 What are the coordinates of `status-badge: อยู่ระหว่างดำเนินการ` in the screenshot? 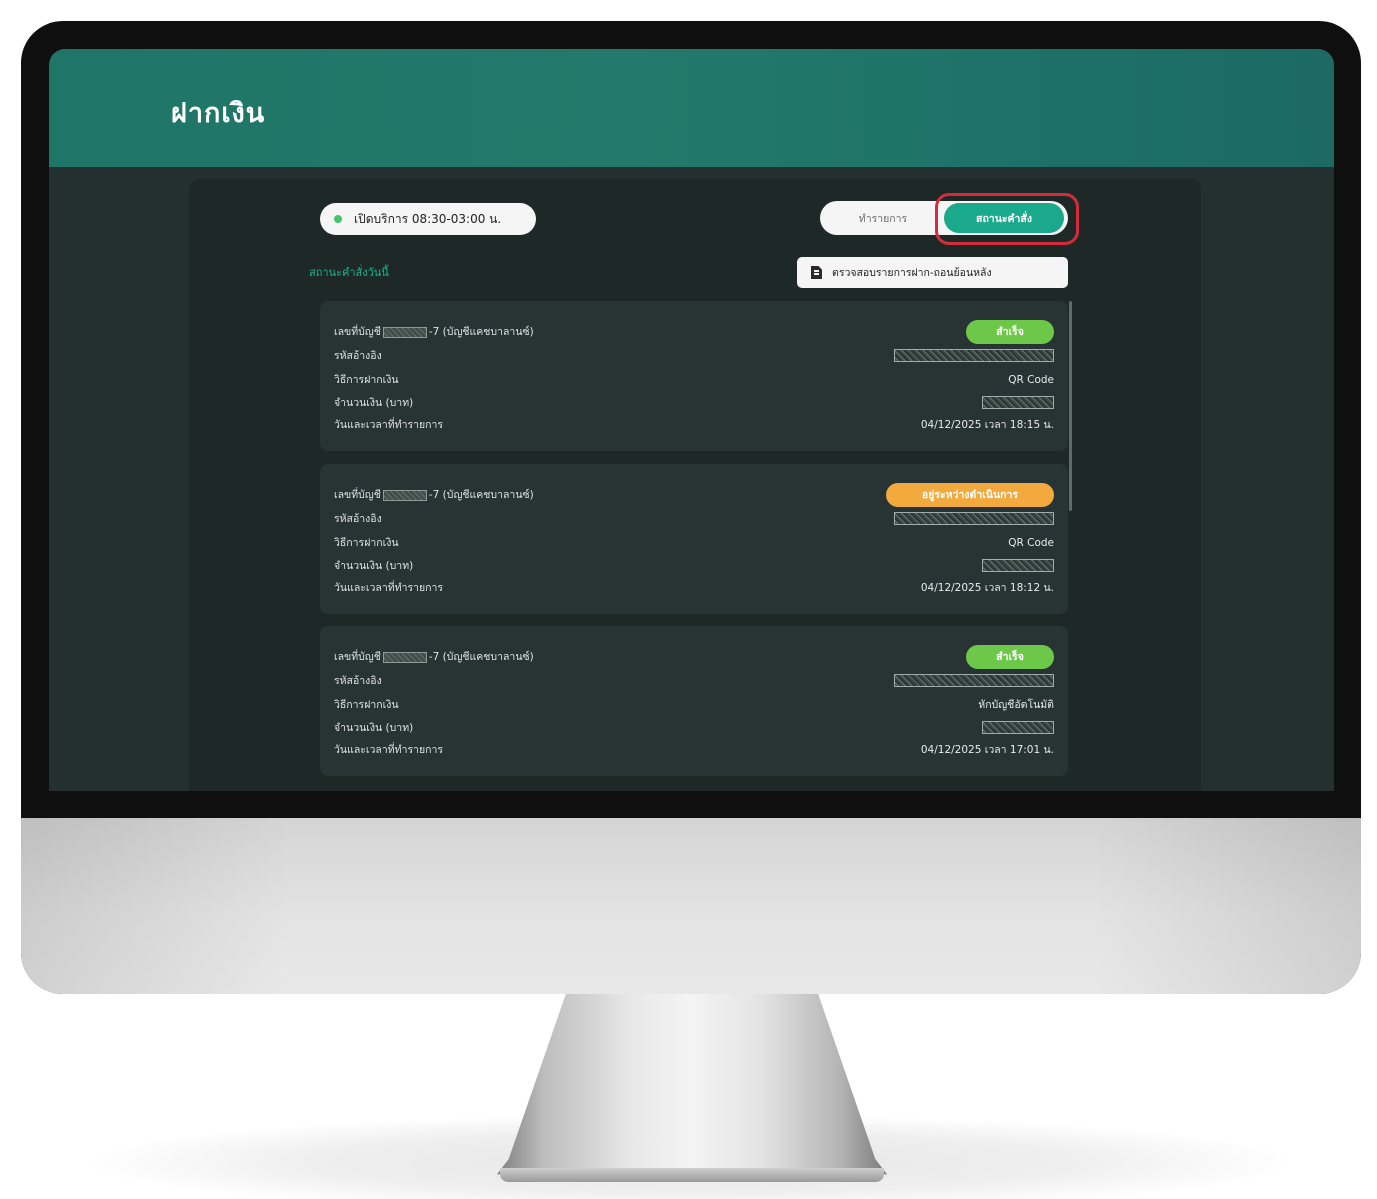 It's located at (970, 494).